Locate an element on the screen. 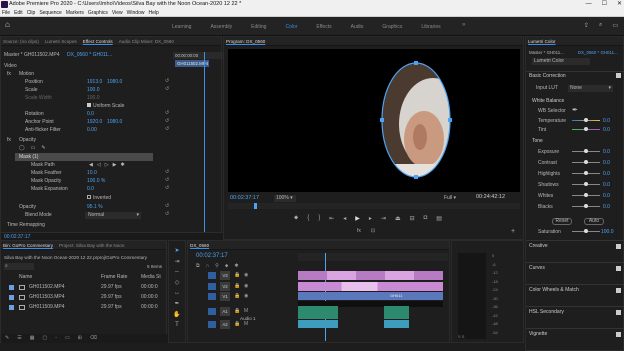  uniform-scale-checkbox: Uniform Scale is located at coordinates (105, 106).